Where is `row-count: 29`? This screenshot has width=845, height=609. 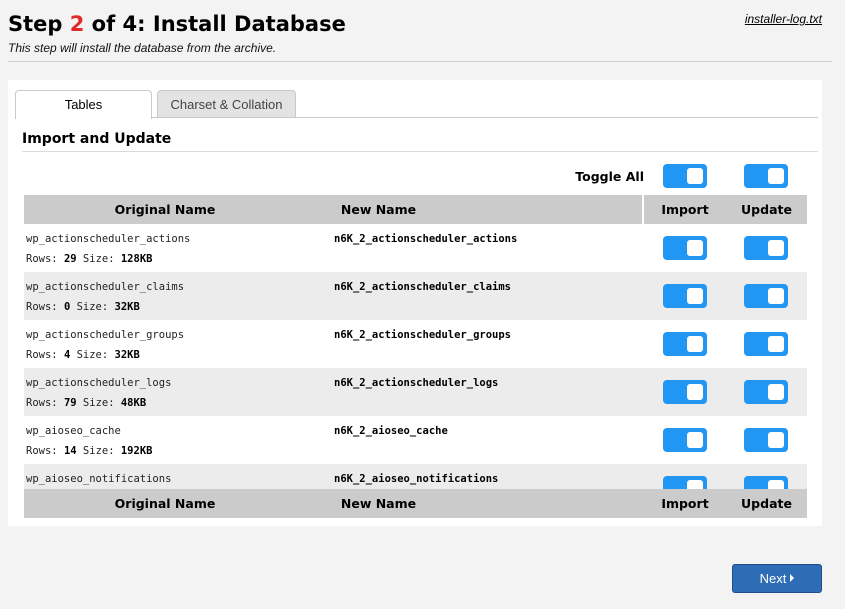 row-count: 29 is located at coordinates (70, 259).